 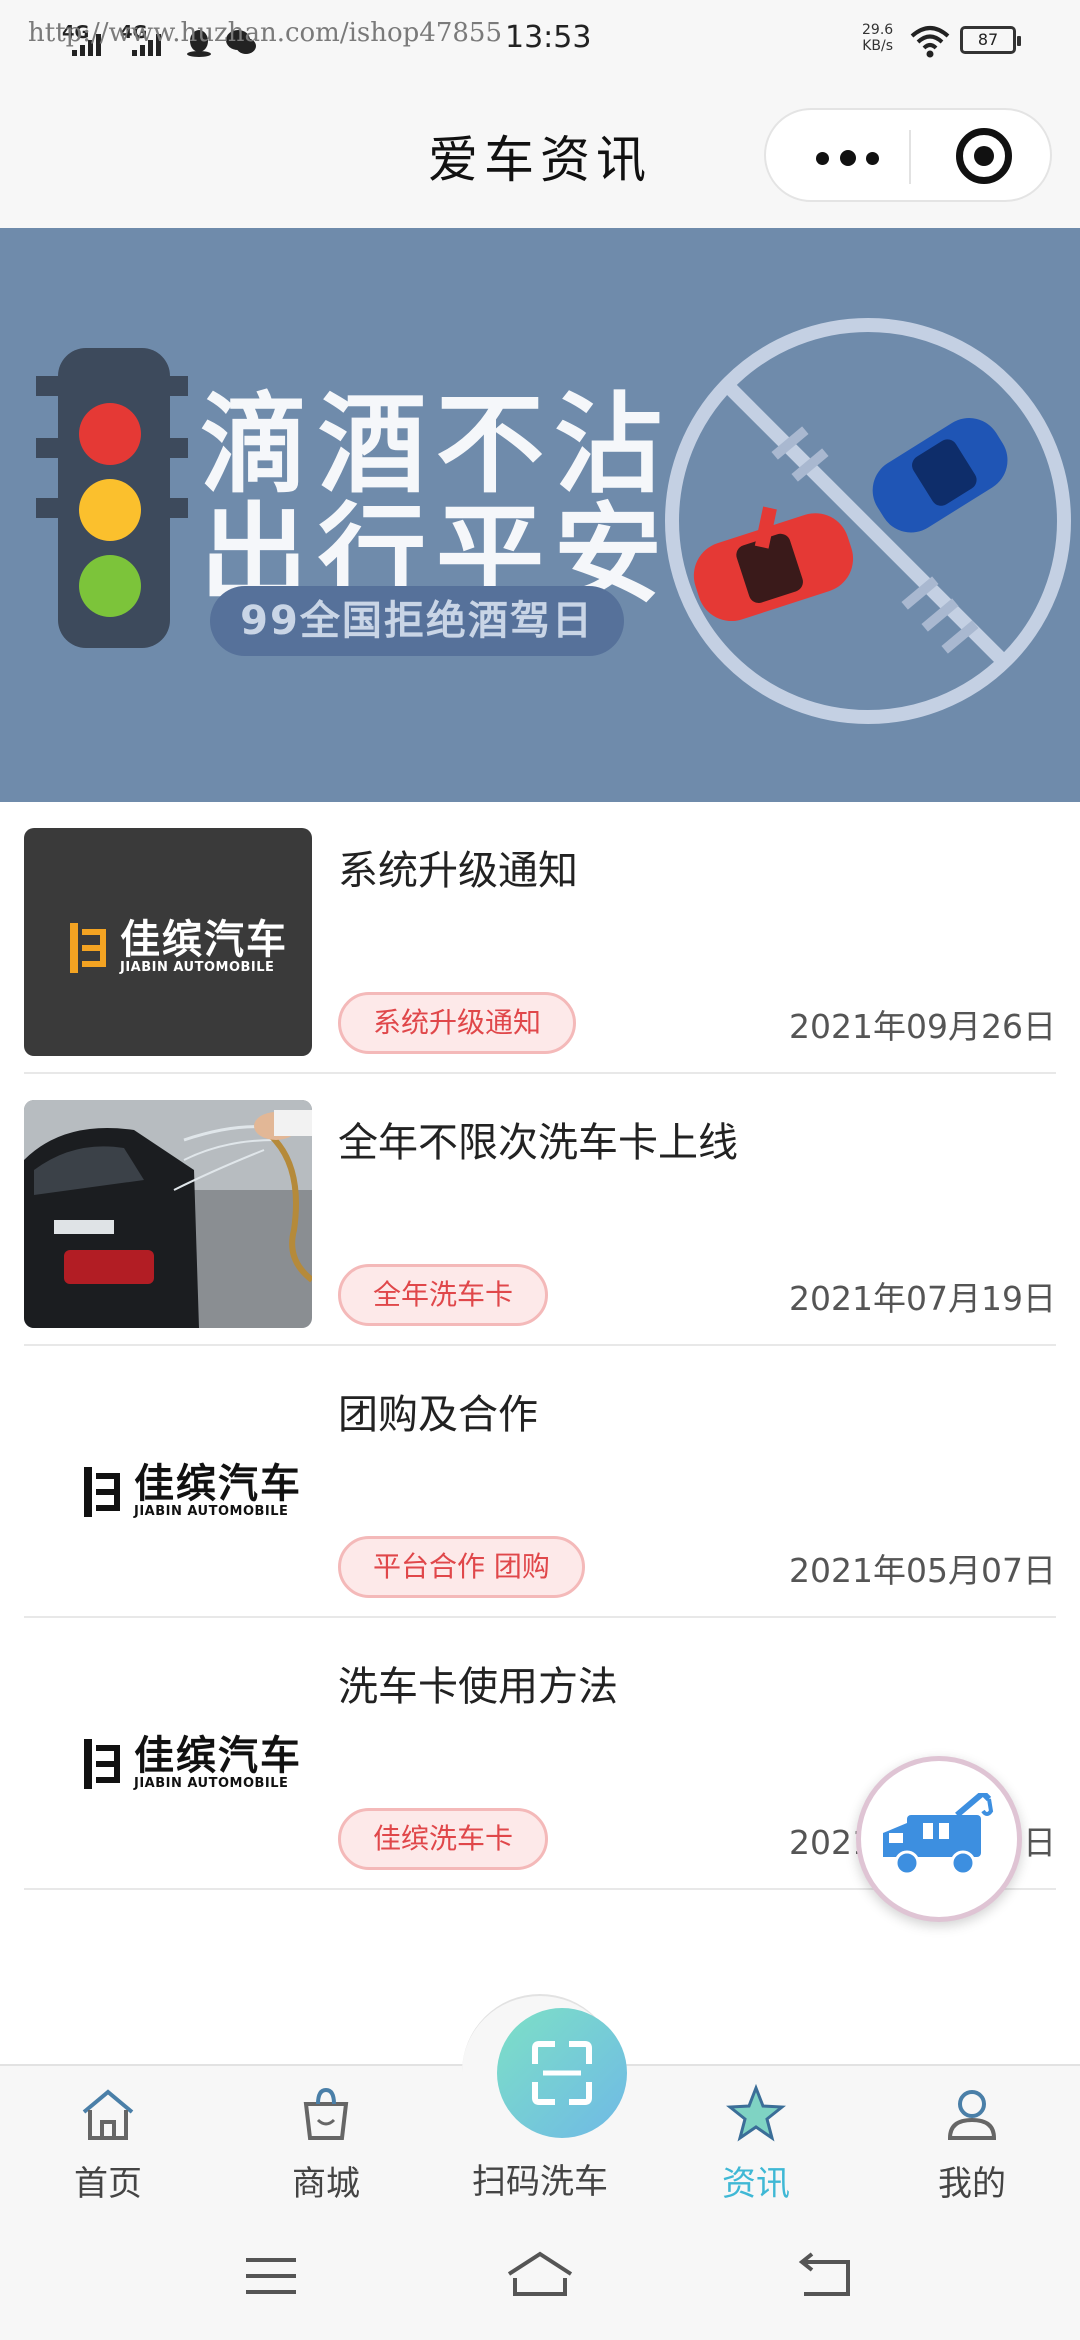 I want to click on nav-bar: 爱车资讯, so click(x=540, y=153).